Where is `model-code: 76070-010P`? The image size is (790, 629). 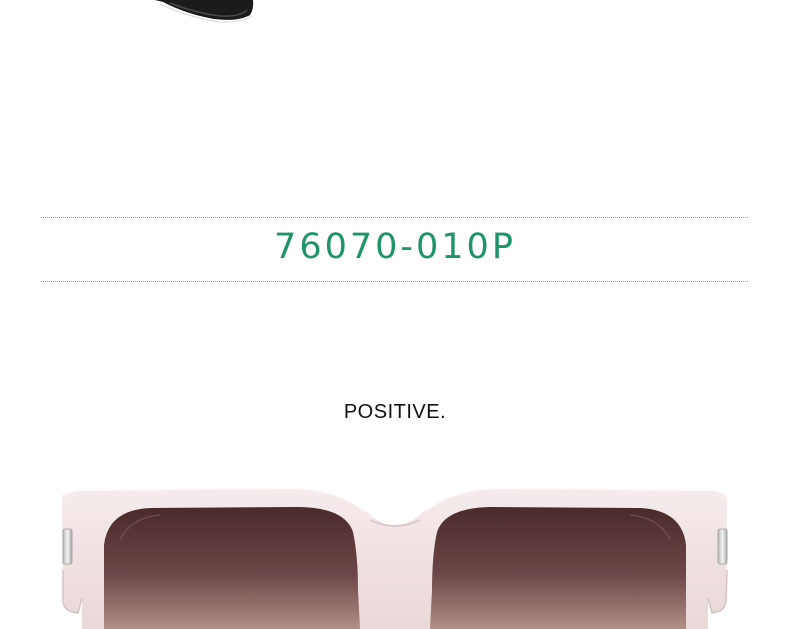
model-code: 76070-010P is located at coordinates (395, 247).